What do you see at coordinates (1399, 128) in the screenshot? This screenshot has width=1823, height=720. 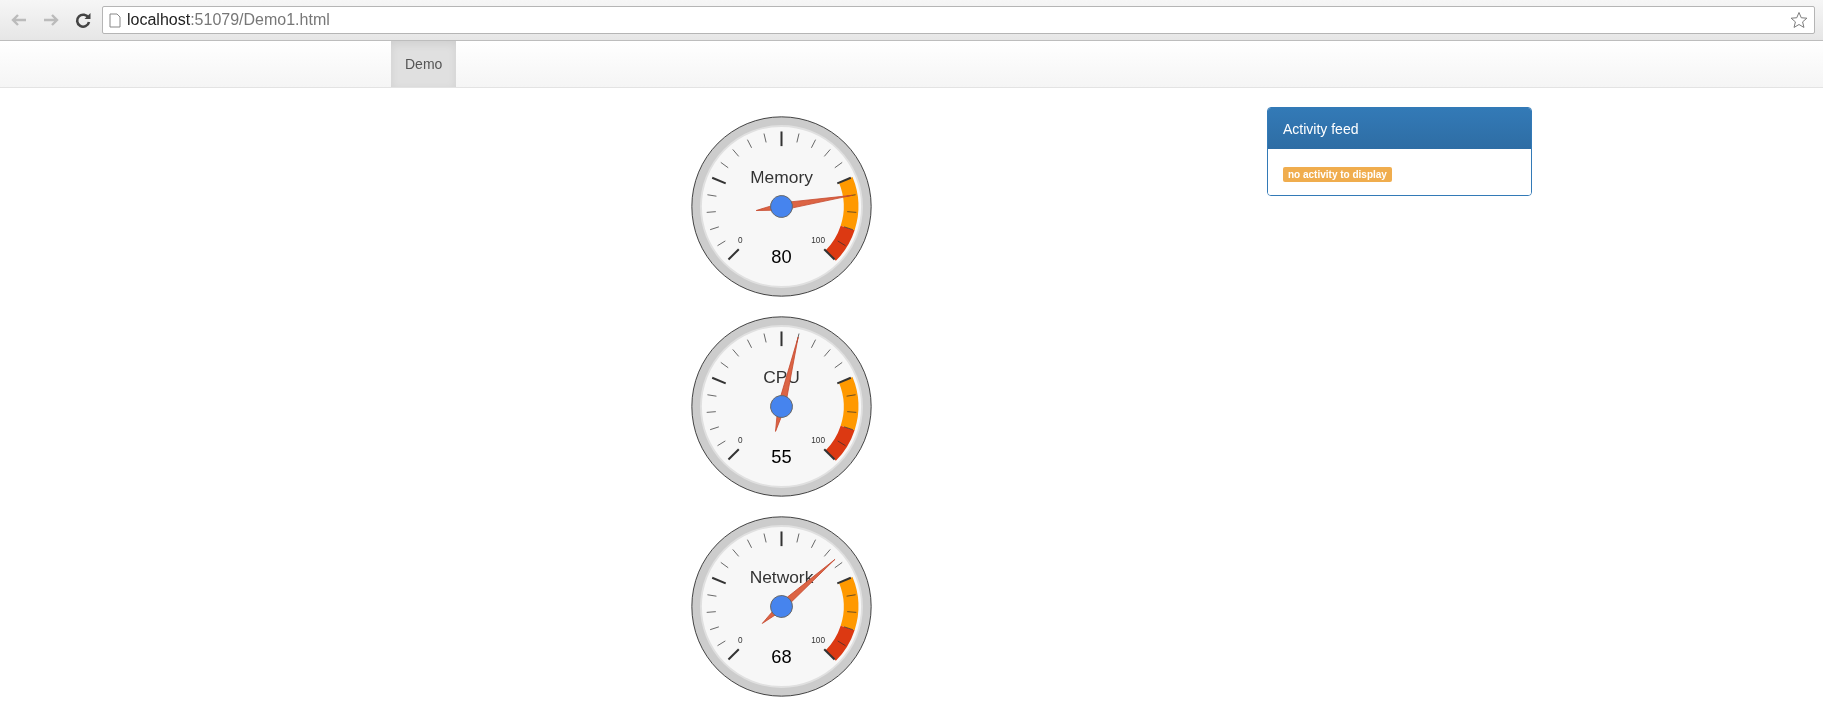 I see `panel-title: Activity feed` at bounding box center [1399, 128].